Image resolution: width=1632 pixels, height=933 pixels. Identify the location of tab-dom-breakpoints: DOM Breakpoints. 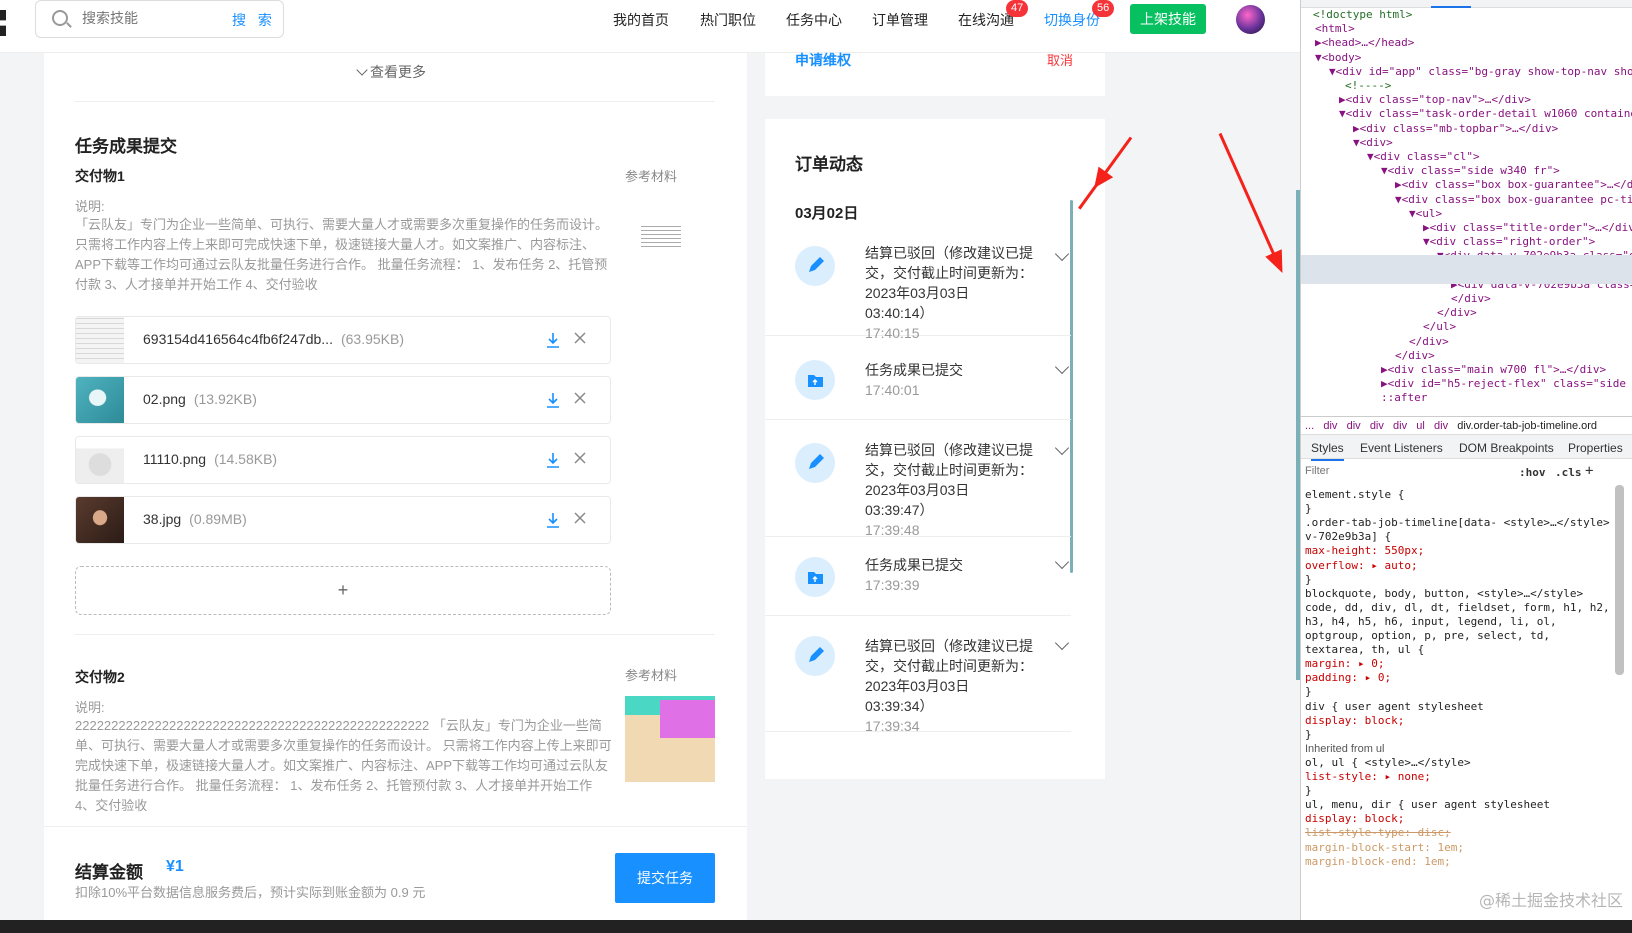
(1506, 448).